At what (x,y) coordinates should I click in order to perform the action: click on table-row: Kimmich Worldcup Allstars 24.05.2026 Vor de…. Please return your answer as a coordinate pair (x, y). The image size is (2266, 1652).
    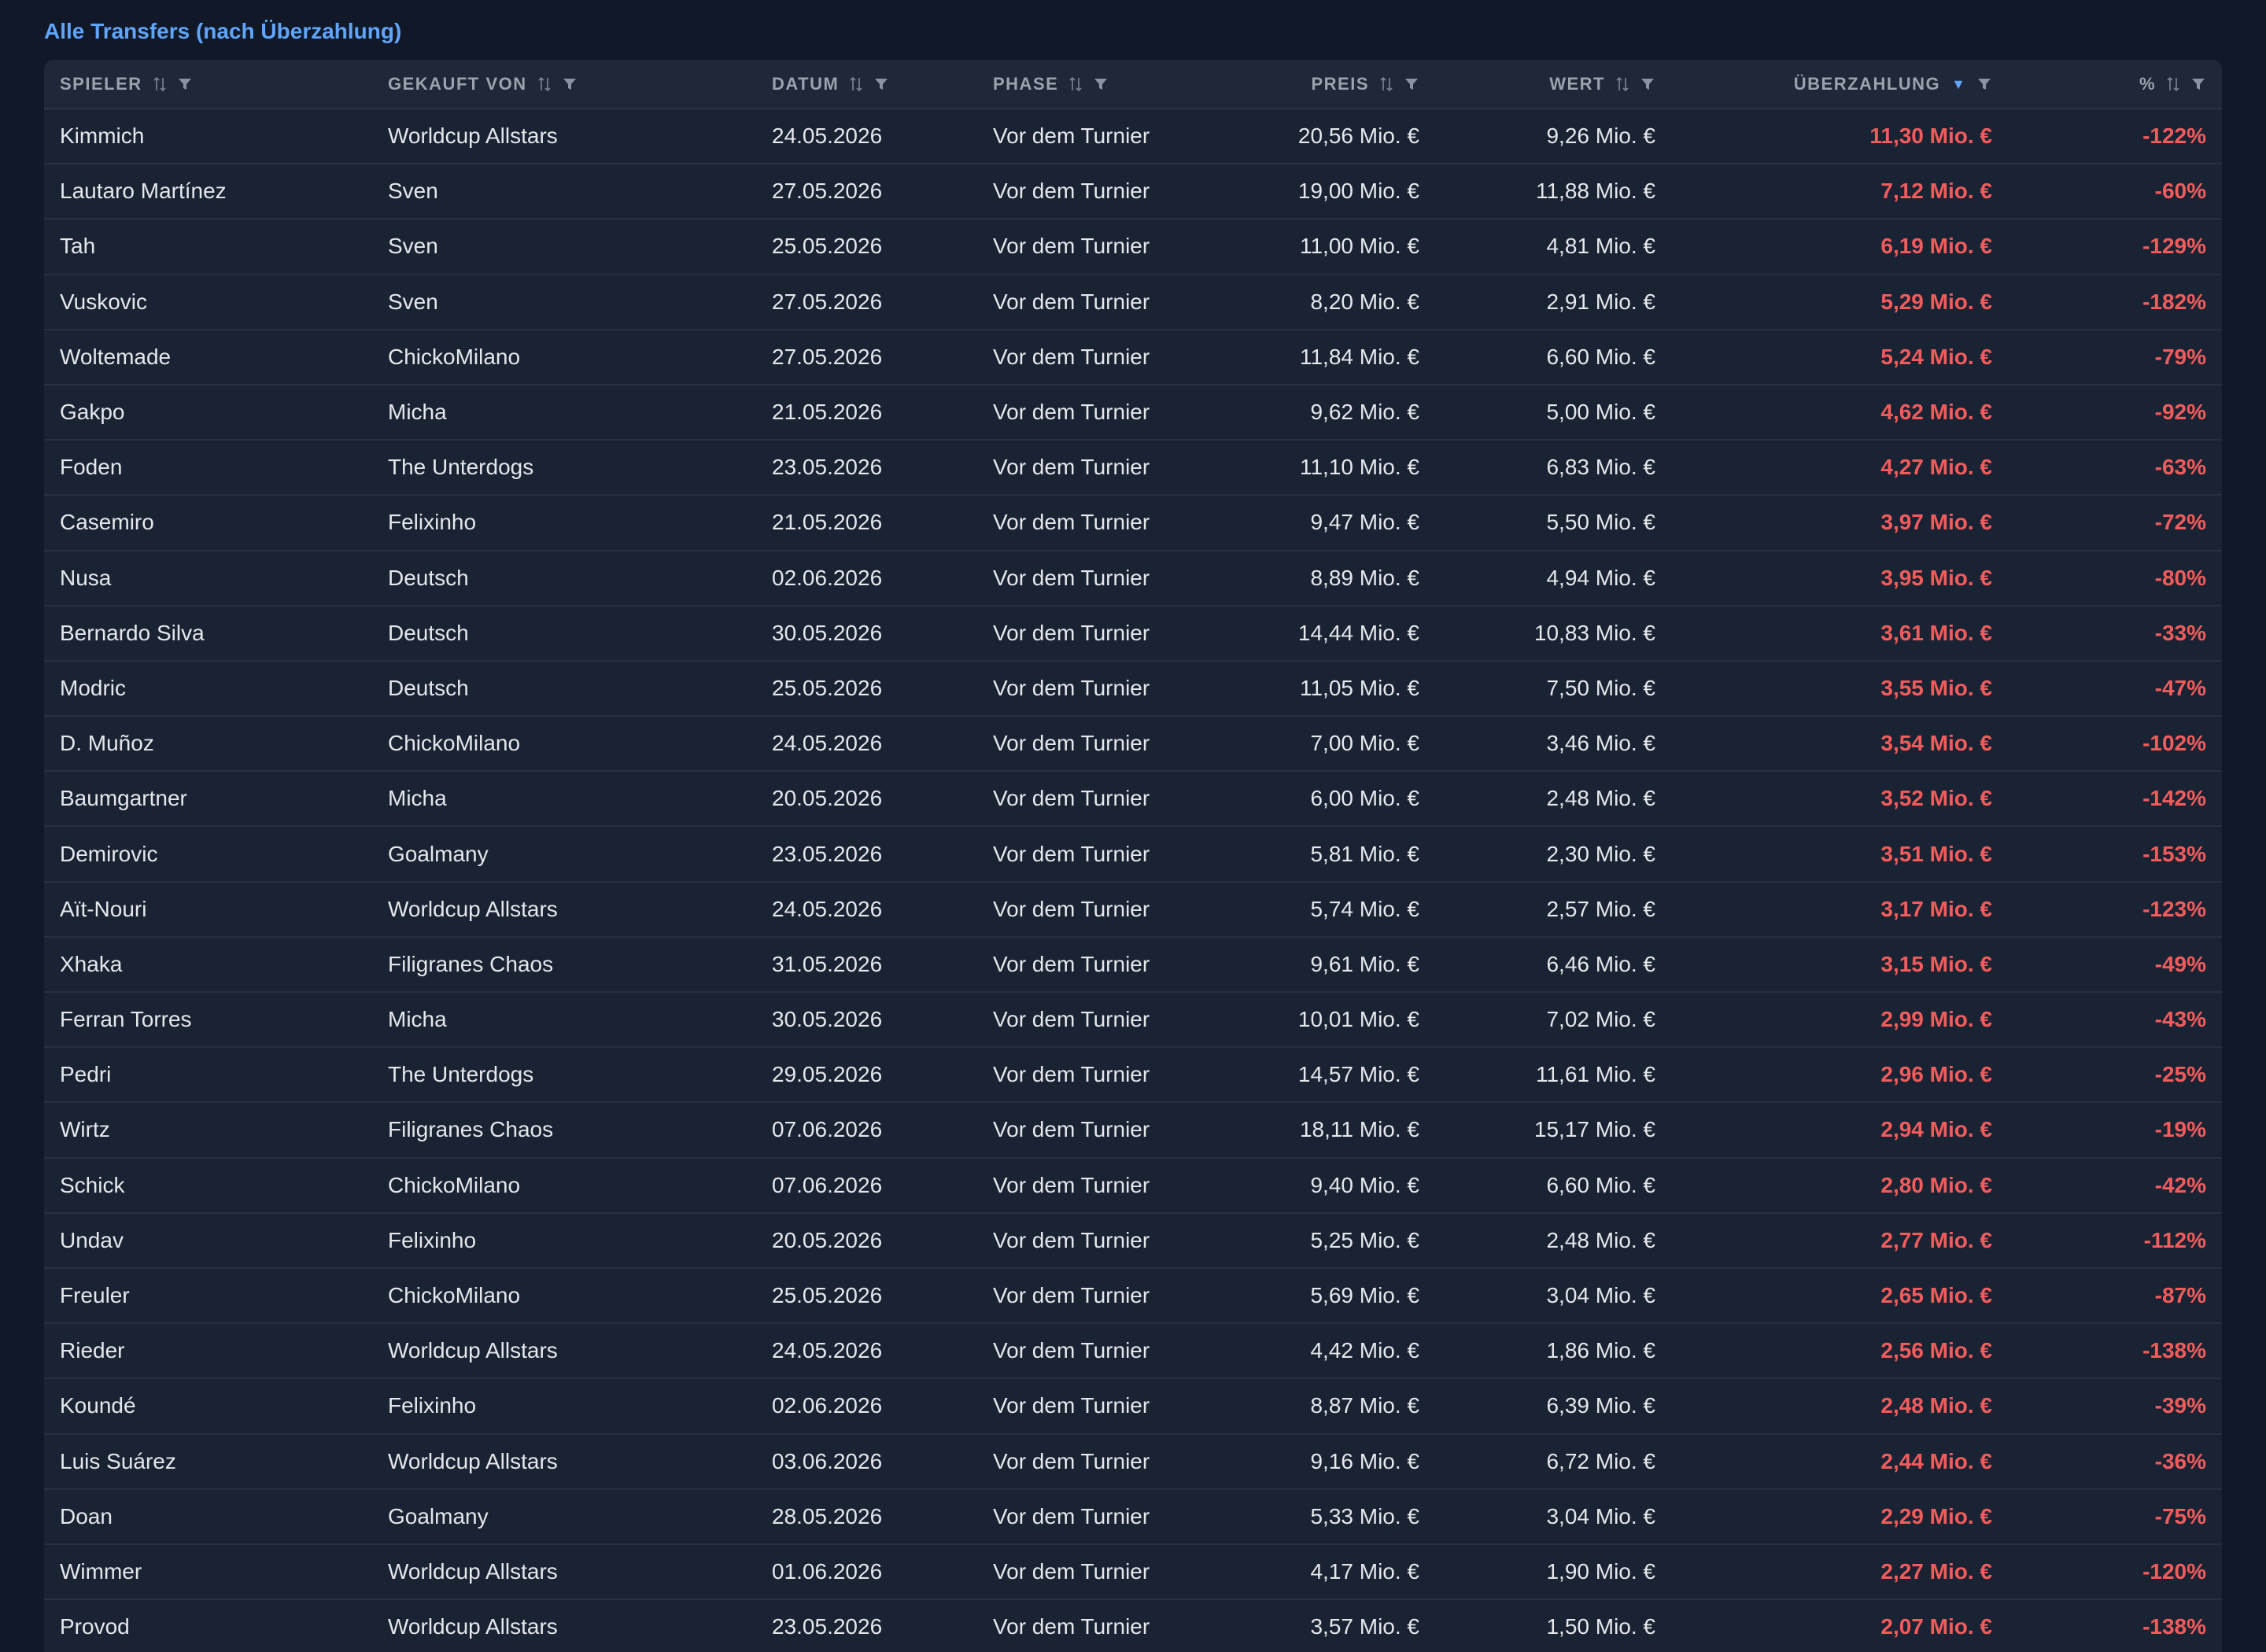
    Looking at the image, I should click on (1133, 136).